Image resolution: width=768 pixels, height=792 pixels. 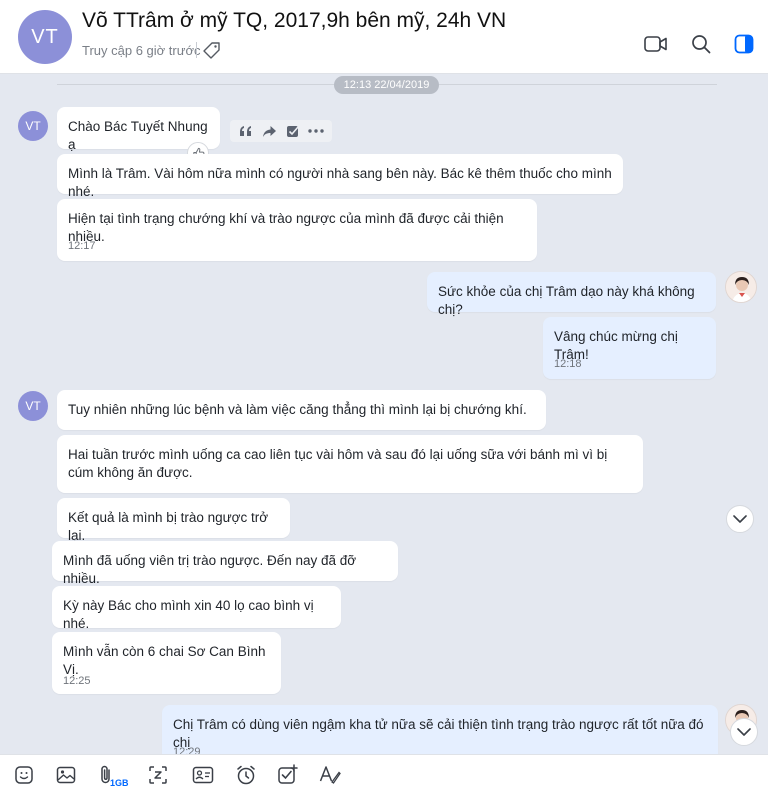 I want to click on message-bubble: Kết quả là mình bị trào ngược trở lại., so click(x=173, y=520).